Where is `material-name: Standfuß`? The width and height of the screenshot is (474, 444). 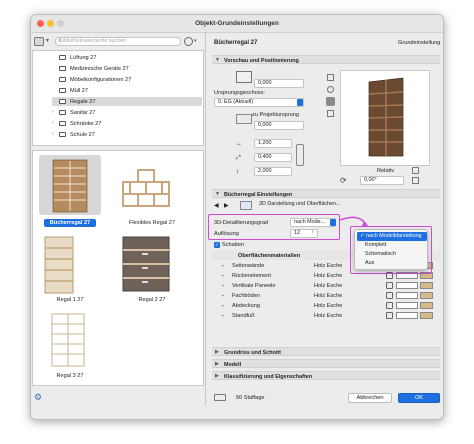 material-name: Standfuß is located at coordinates (243, 315).